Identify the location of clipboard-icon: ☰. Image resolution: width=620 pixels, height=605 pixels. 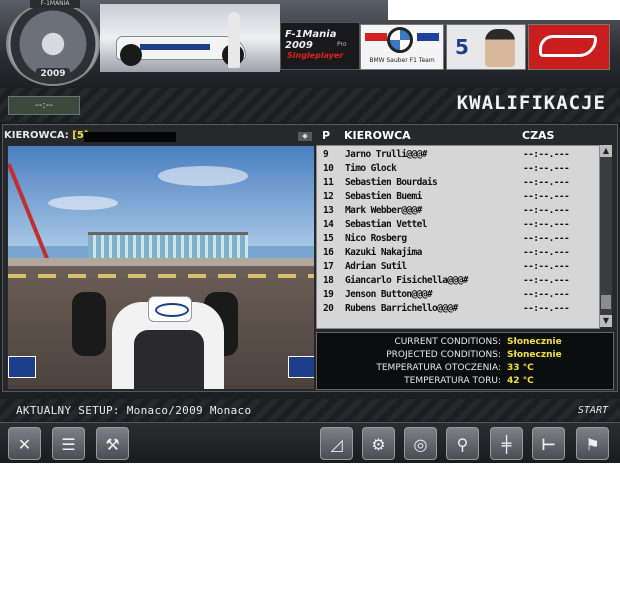
(68, 443).